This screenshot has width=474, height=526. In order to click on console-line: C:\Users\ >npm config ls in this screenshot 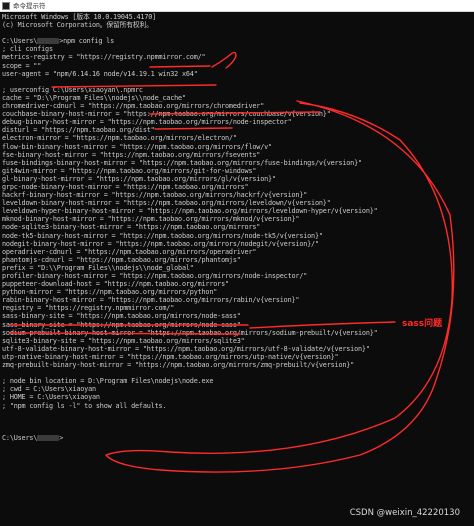, I will do `click(58, 41)`.